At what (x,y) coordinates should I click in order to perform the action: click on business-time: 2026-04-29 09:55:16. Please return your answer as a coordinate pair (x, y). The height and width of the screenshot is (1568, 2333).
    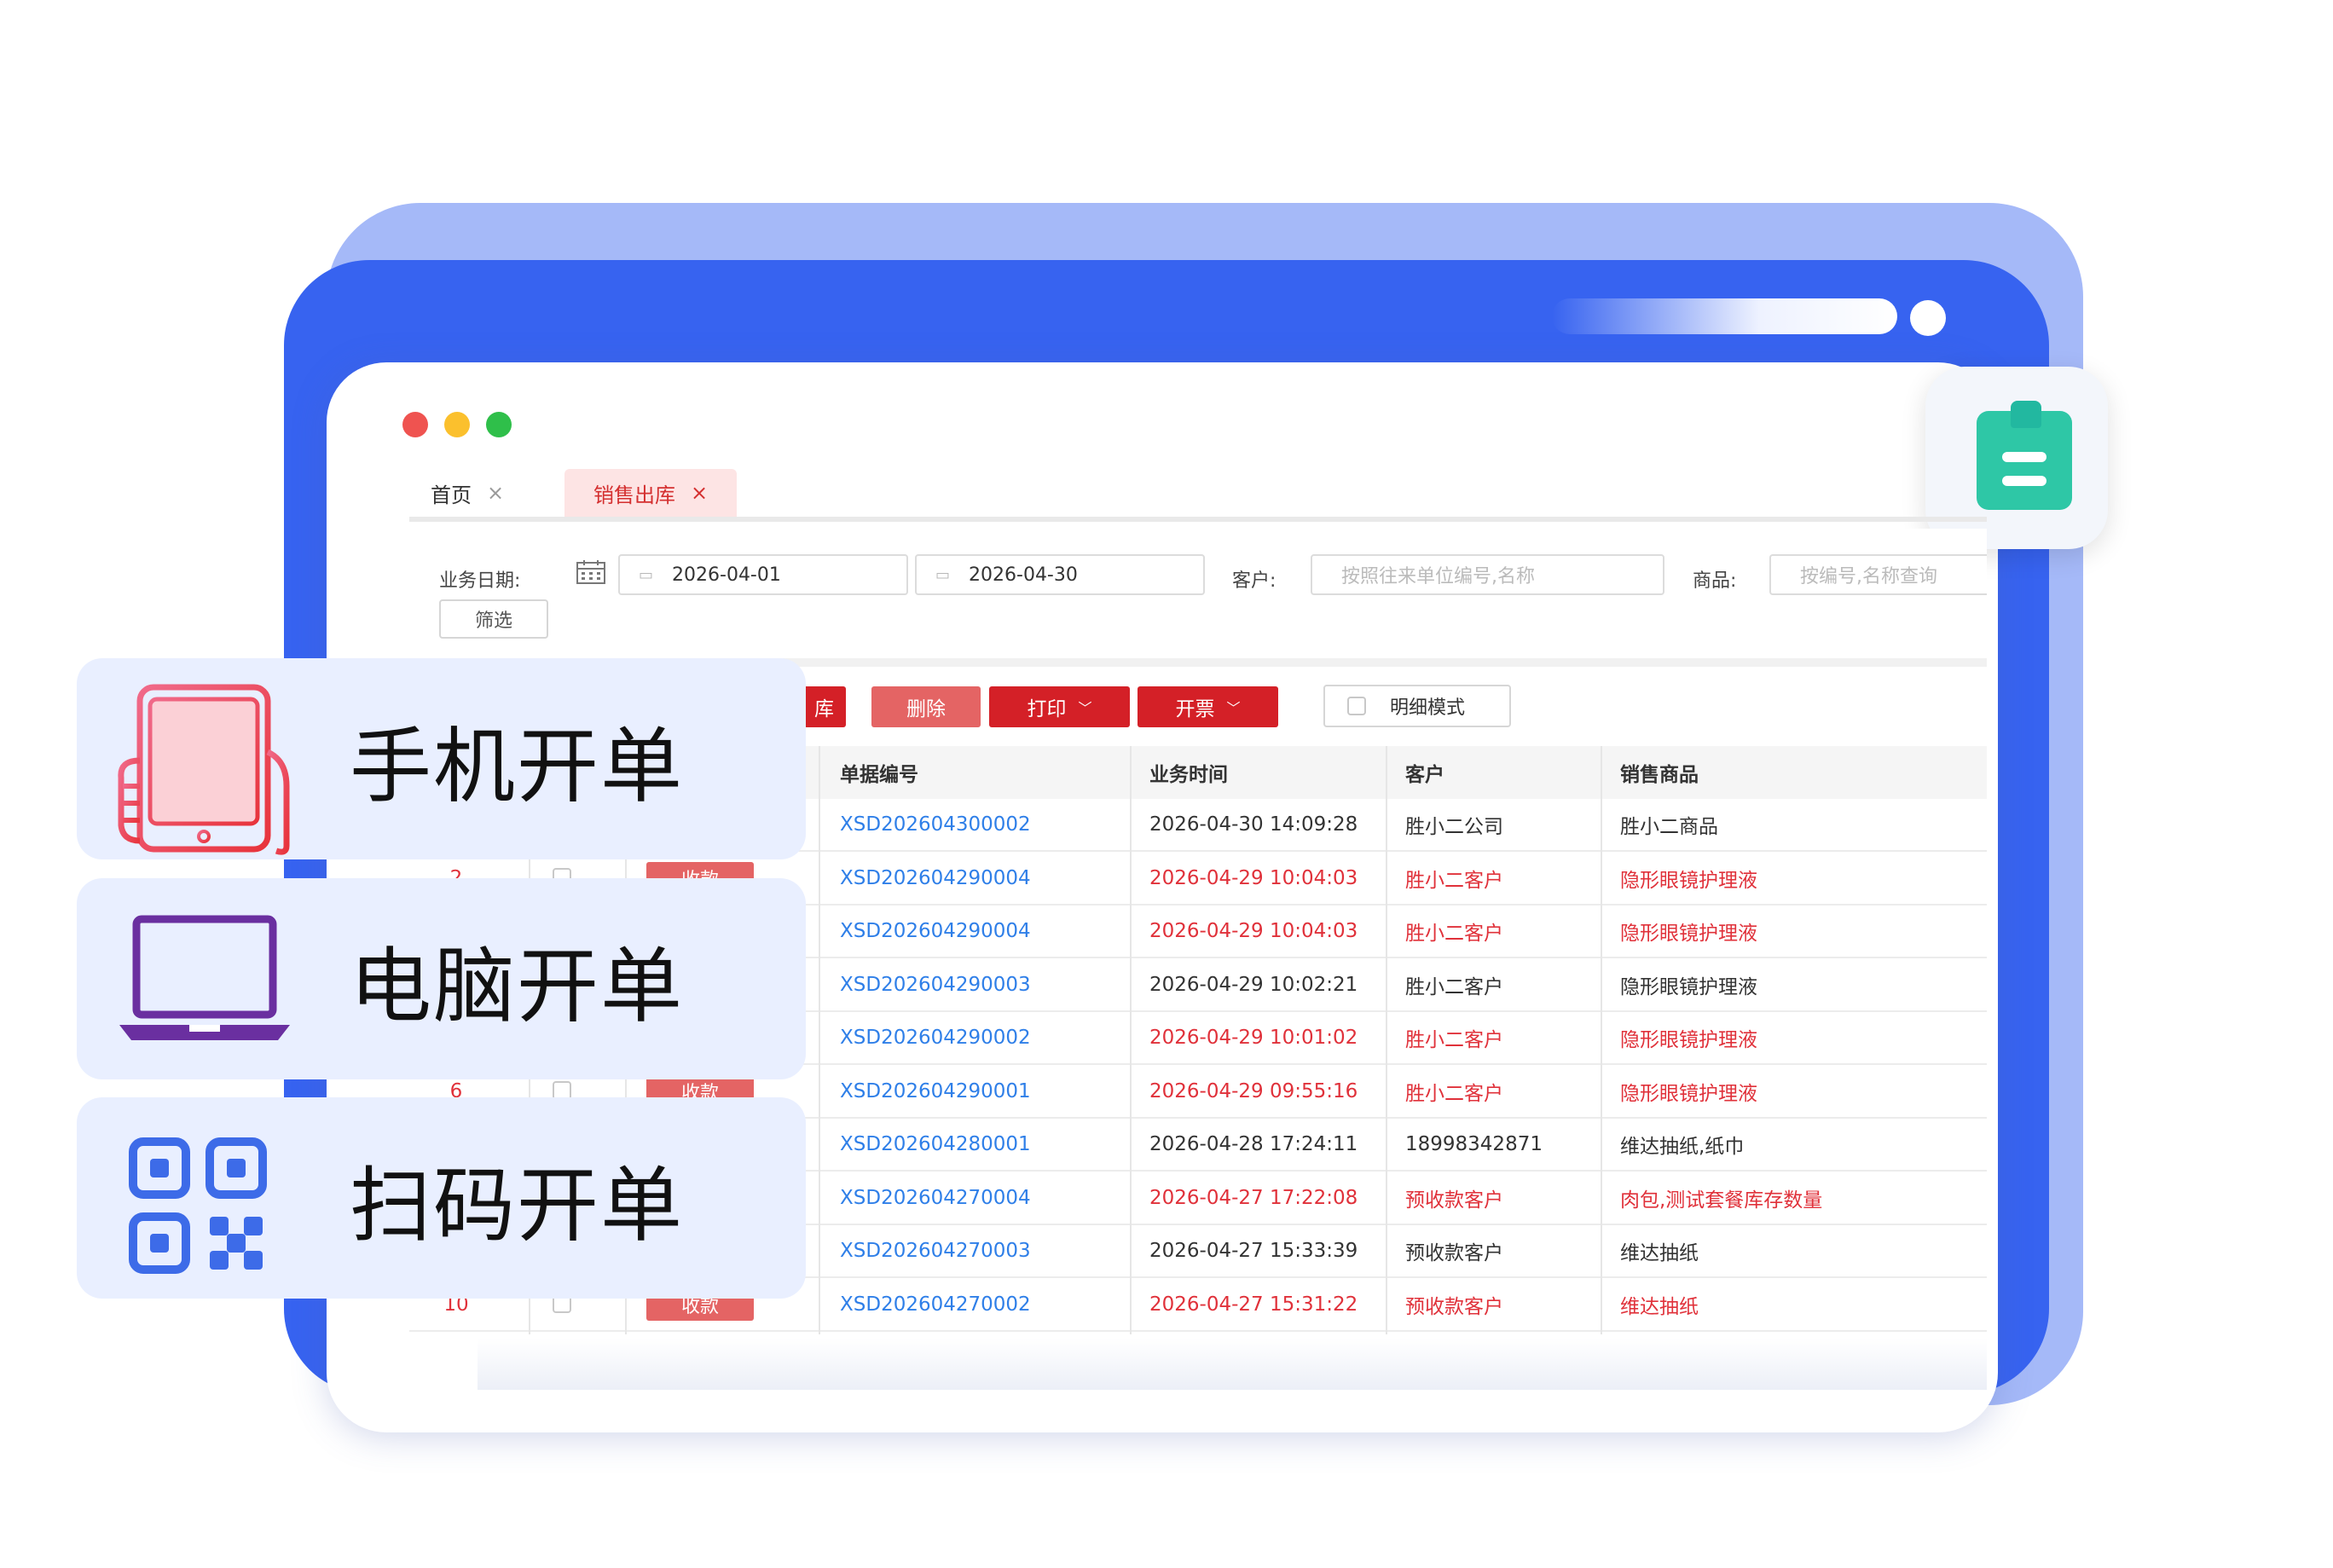
    Looking at the image, I should click on (1253, 1091).